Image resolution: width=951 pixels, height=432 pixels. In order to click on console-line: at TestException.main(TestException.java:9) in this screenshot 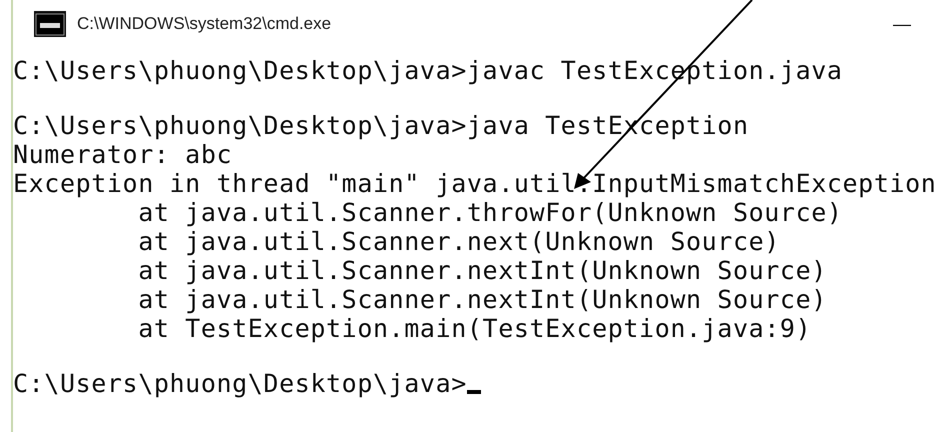, I will do `click(474, 328)`.